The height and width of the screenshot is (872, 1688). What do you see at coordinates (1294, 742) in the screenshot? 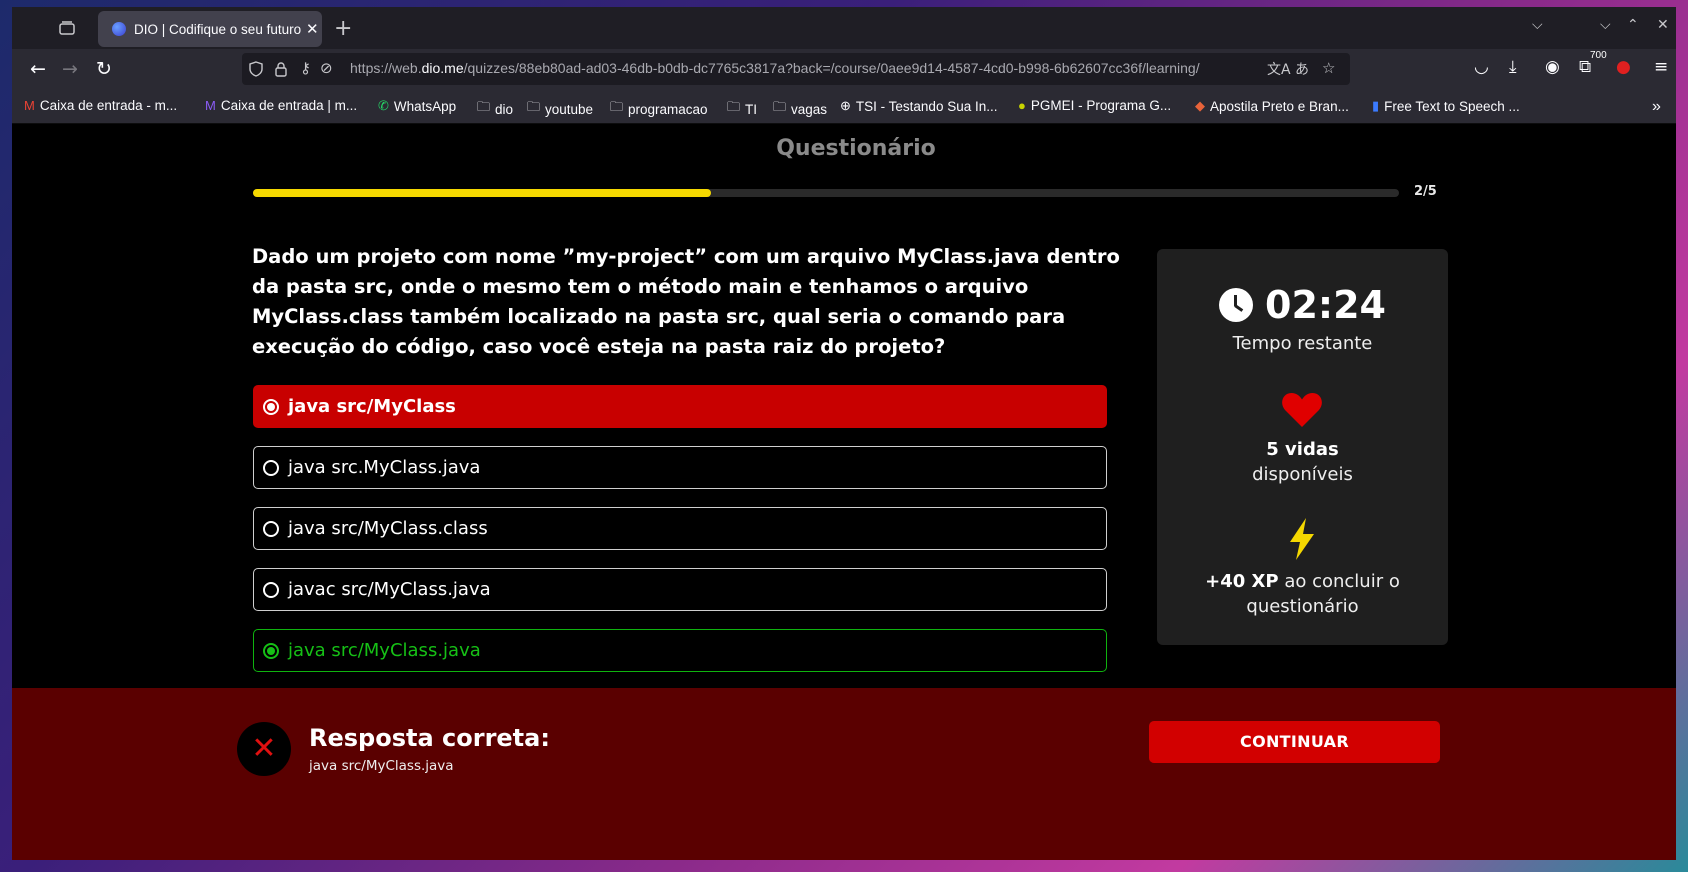
I see `continue-button: CONTINUAR` at bounding box center [1294, 742].